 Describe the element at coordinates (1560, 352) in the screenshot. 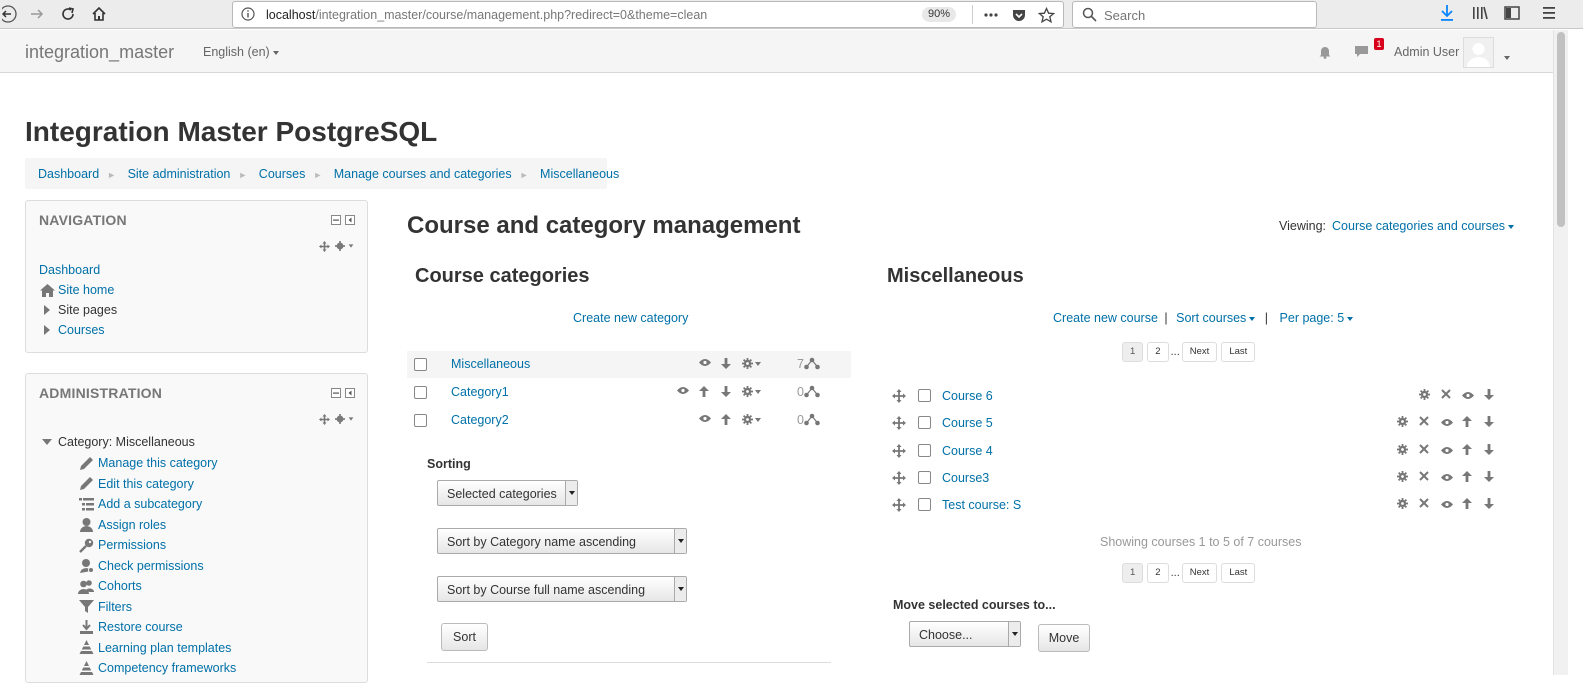

I see `page-scrollbar` at that location.